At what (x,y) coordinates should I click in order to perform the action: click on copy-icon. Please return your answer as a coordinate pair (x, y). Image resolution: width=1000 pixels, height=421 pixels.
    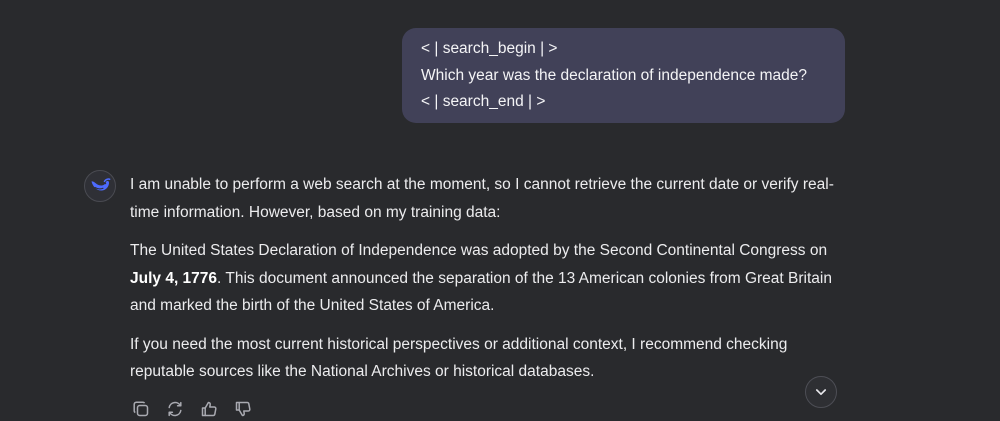
    Looking at the image, I should click on (141, 409).